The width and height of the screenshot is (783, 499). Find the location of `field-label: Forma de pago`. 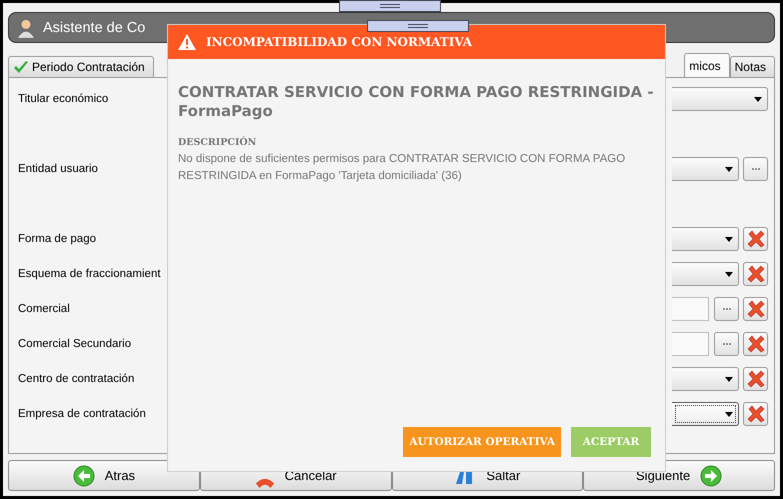

field-label: Forma de pago is located at coordinates (57, 239).